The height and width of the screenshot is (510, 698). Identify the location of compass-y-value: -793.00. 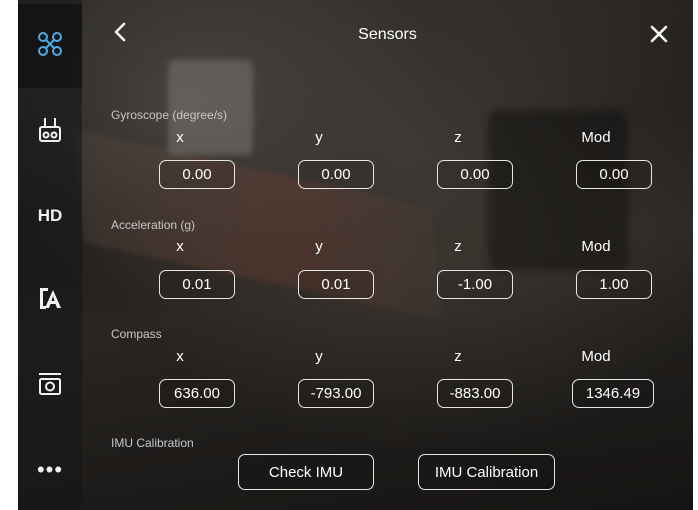
(336, 393).